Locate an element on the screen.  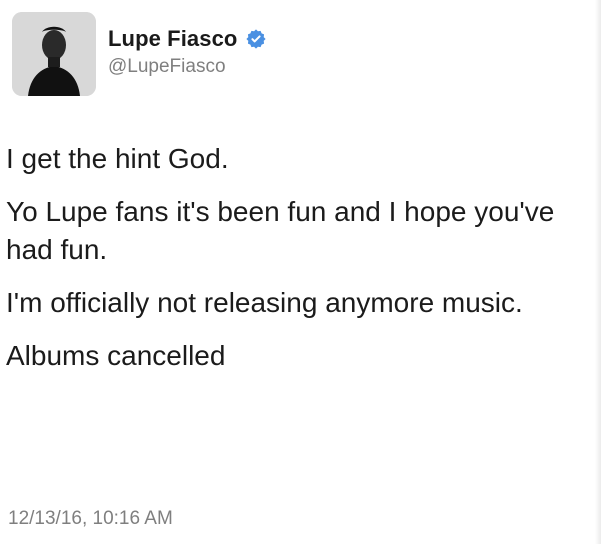
verified-badge-icon is located at coordinates (256, 39).